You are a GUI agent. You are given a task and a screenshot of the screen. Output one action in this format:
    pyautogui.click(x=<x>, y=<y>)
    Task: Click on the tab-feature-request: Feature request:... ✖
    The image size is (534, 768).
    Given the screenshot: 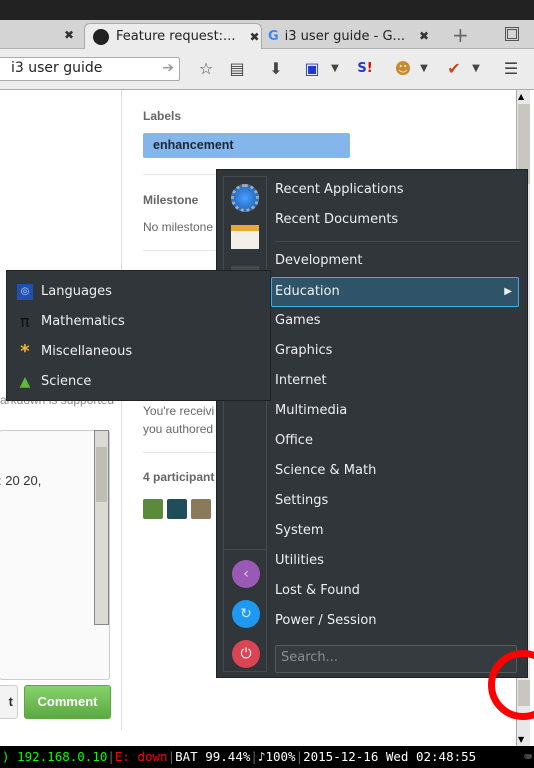 What is the action you would take?
    pyautogui.click(x=173, y=36)
    